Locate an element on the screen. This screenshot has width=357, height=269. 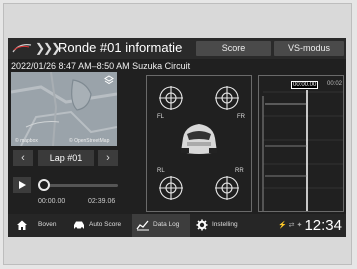
nav-auto-score: Auto Score is located at coordinates (99, 225).